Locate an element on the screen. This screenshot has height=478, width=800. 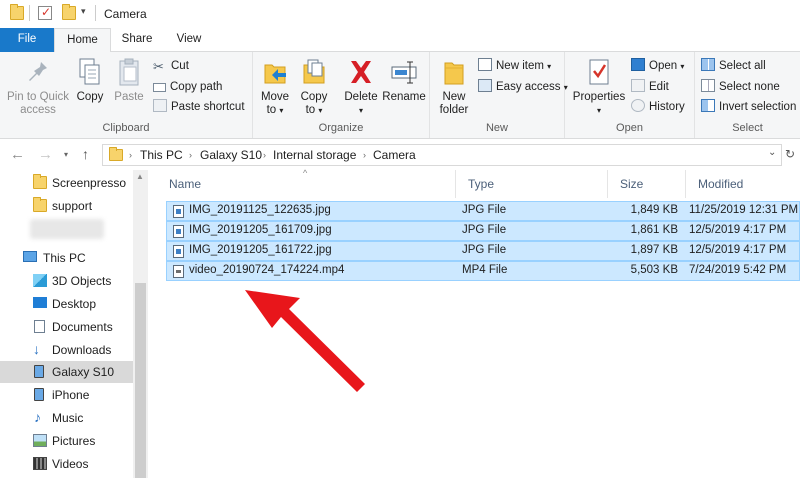
move-to-label-1: Move is located at coordinates (275, 97).